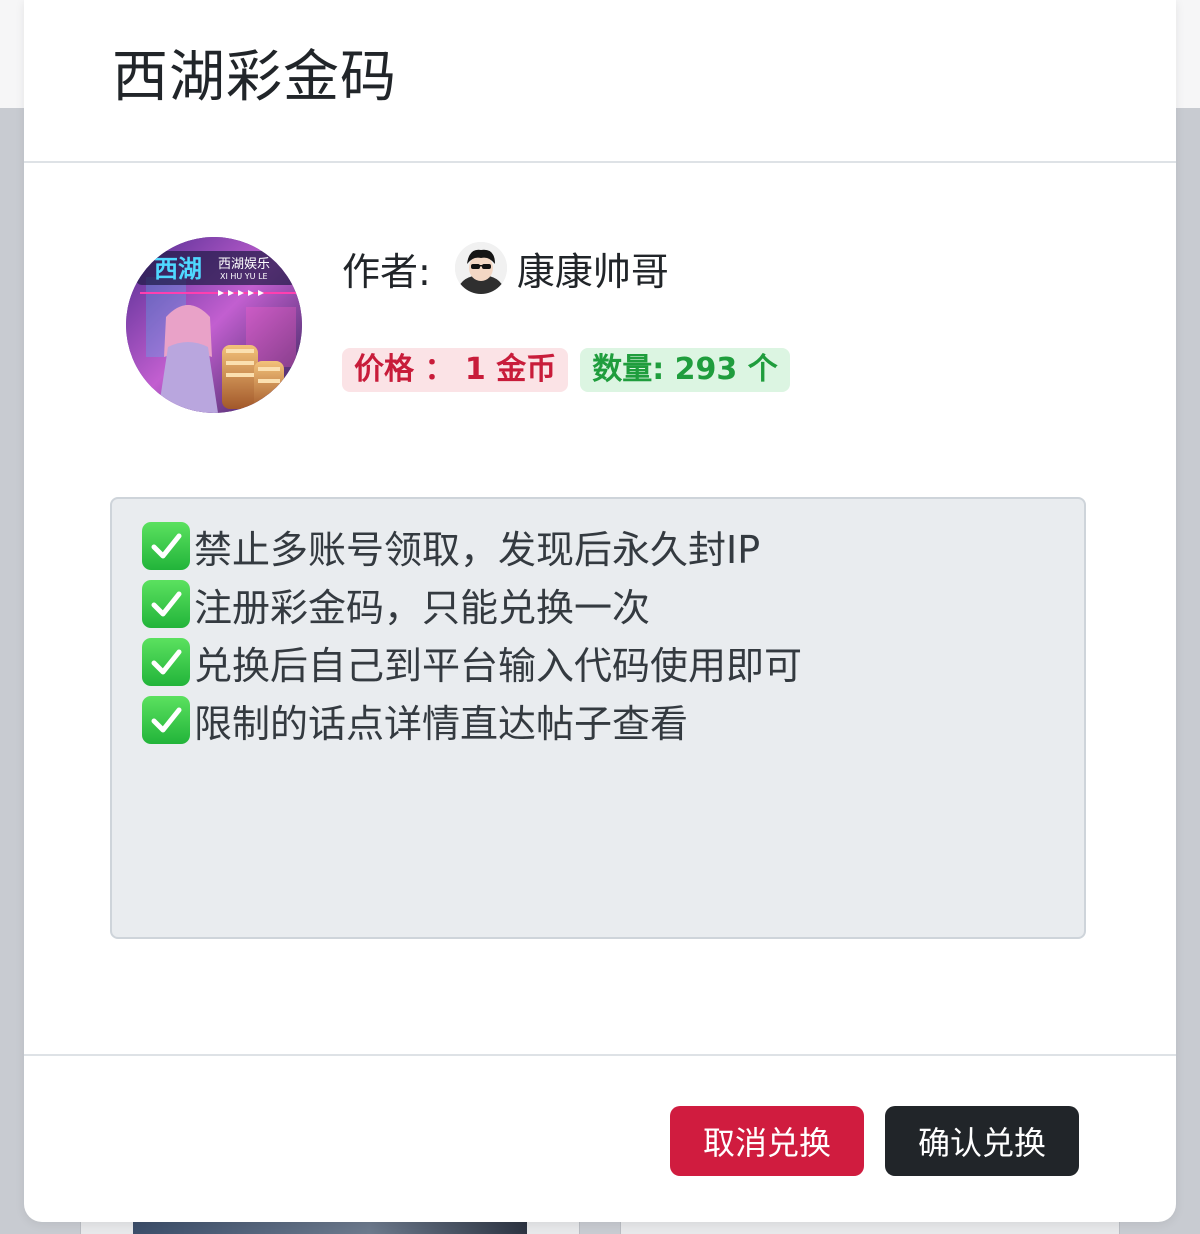  What do you see at coordinates (244, 264) in the screenshot?
I see `logo-subtext: 西湖娱乐` at bounding box center [244, 264].